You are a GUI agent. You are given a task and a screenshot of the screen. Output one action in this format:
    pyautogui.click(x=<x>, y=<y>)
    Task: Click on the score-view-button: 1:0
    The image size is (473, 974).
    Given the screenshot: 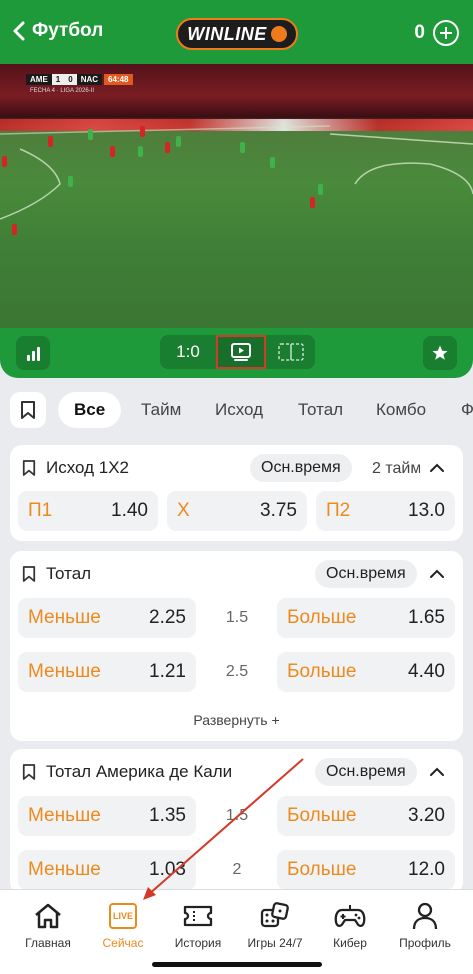 What is the action you would take?
    pyautogui.click(x=188, y=352)
    